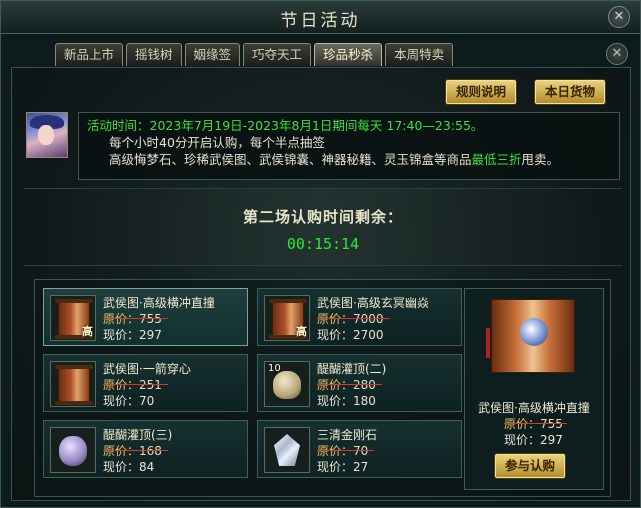  I want to click on item-current-price: 现价：297, so click(132, 334).